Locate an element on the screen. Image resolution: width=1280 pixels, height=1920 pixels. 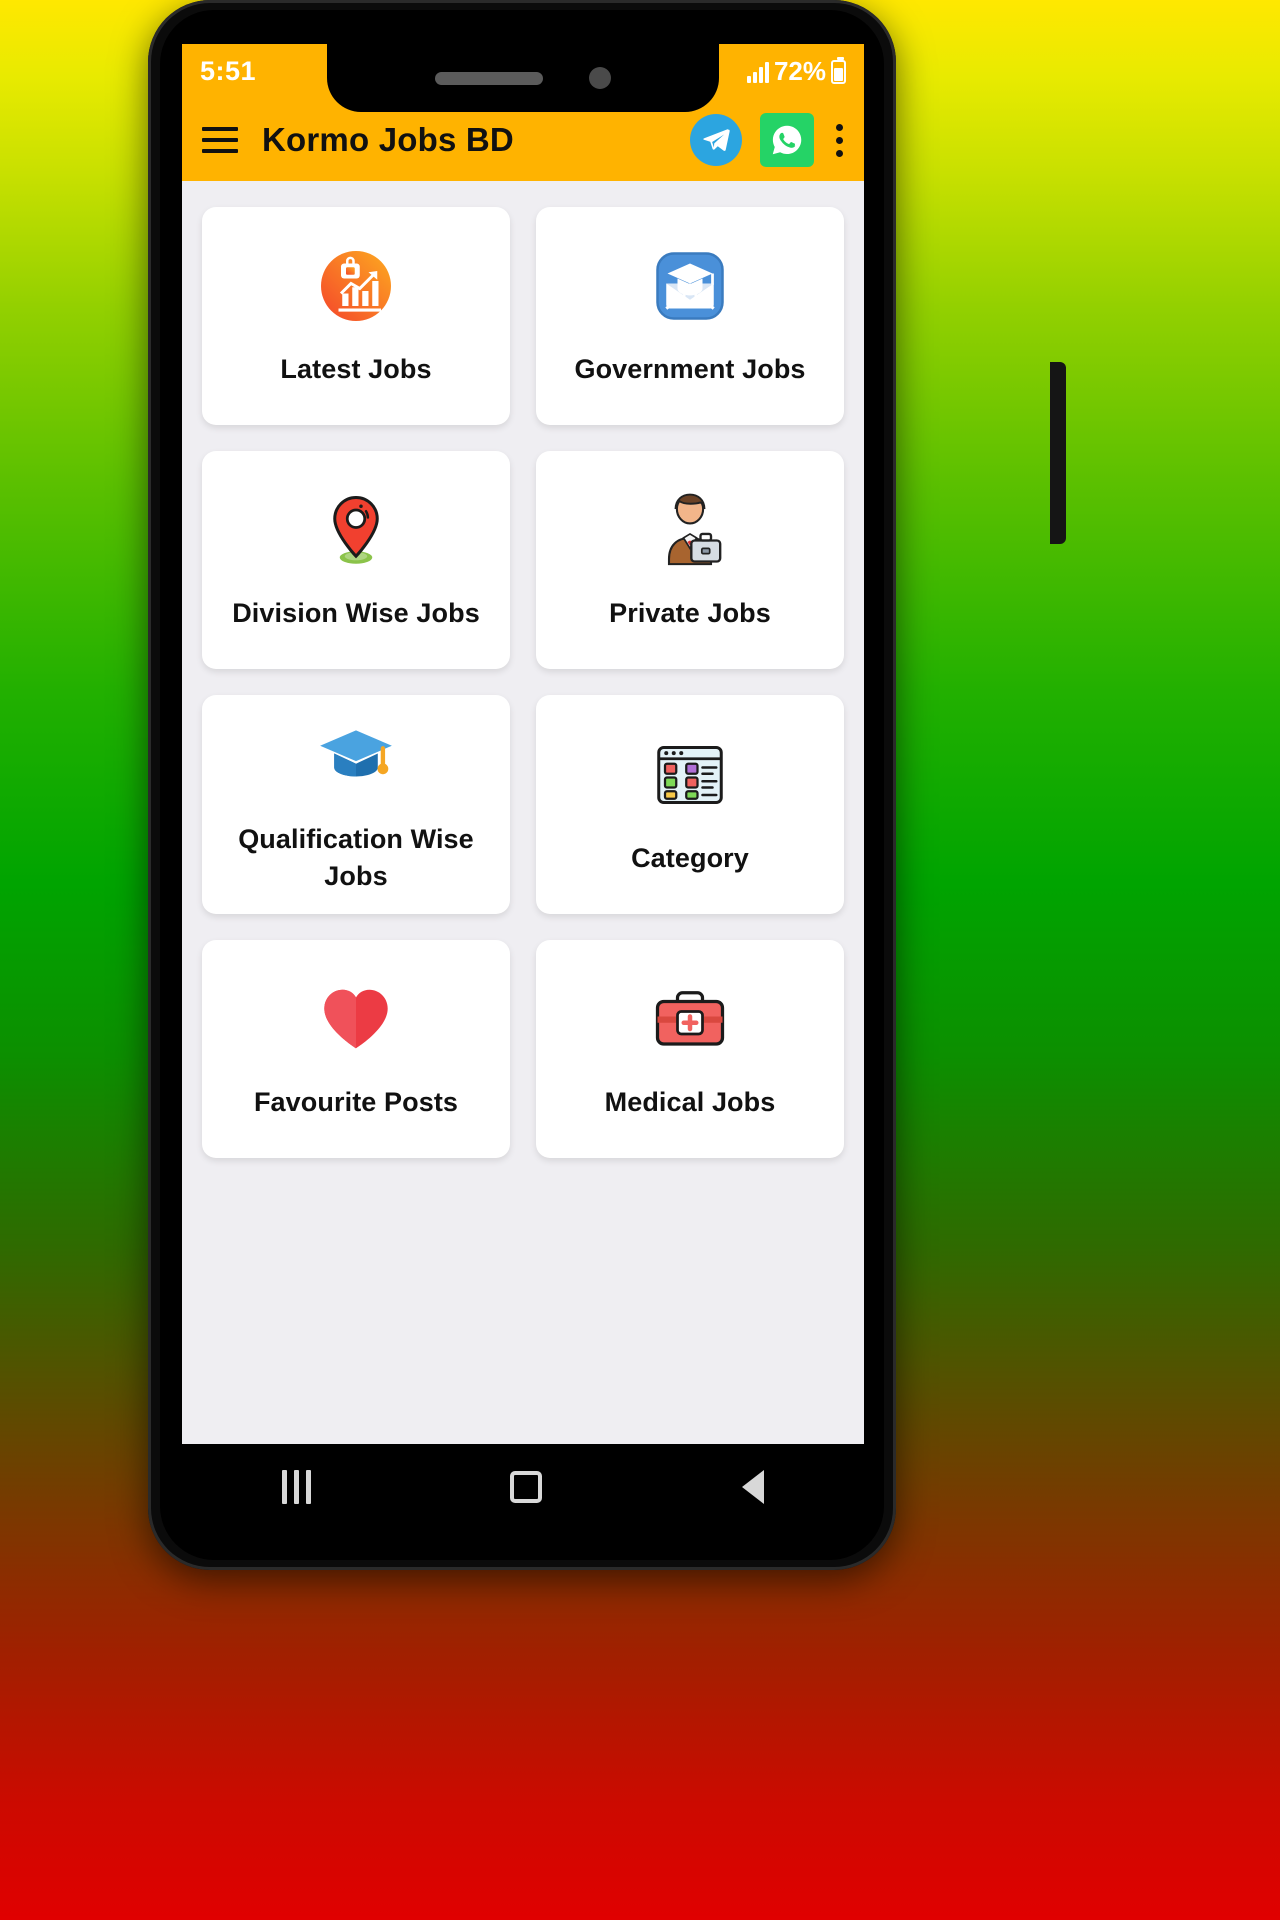
signal-bars-icon is located at coordinates (757, 72).